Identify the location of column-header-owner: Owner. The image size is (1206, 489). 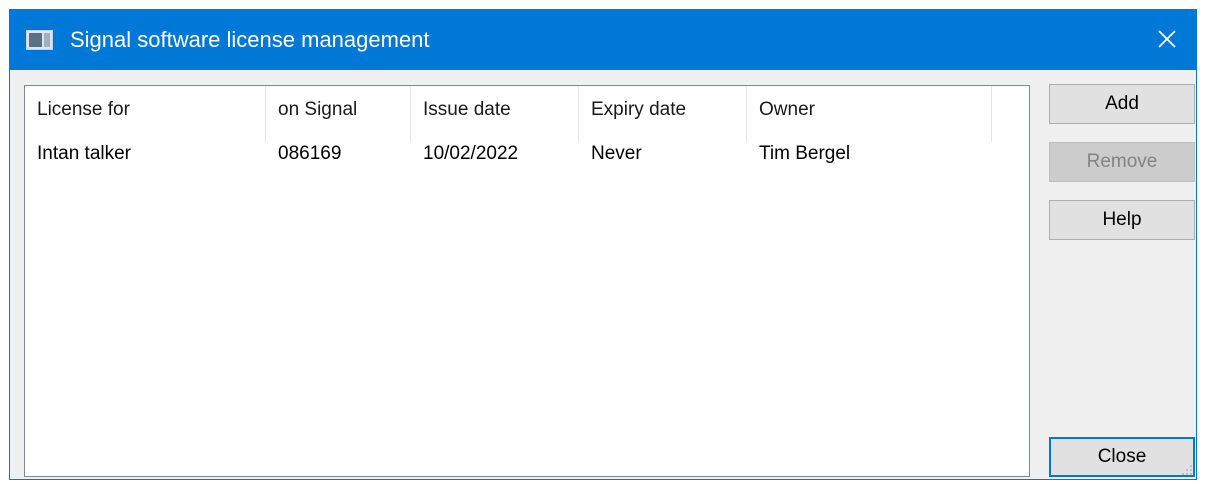
(869, 114).